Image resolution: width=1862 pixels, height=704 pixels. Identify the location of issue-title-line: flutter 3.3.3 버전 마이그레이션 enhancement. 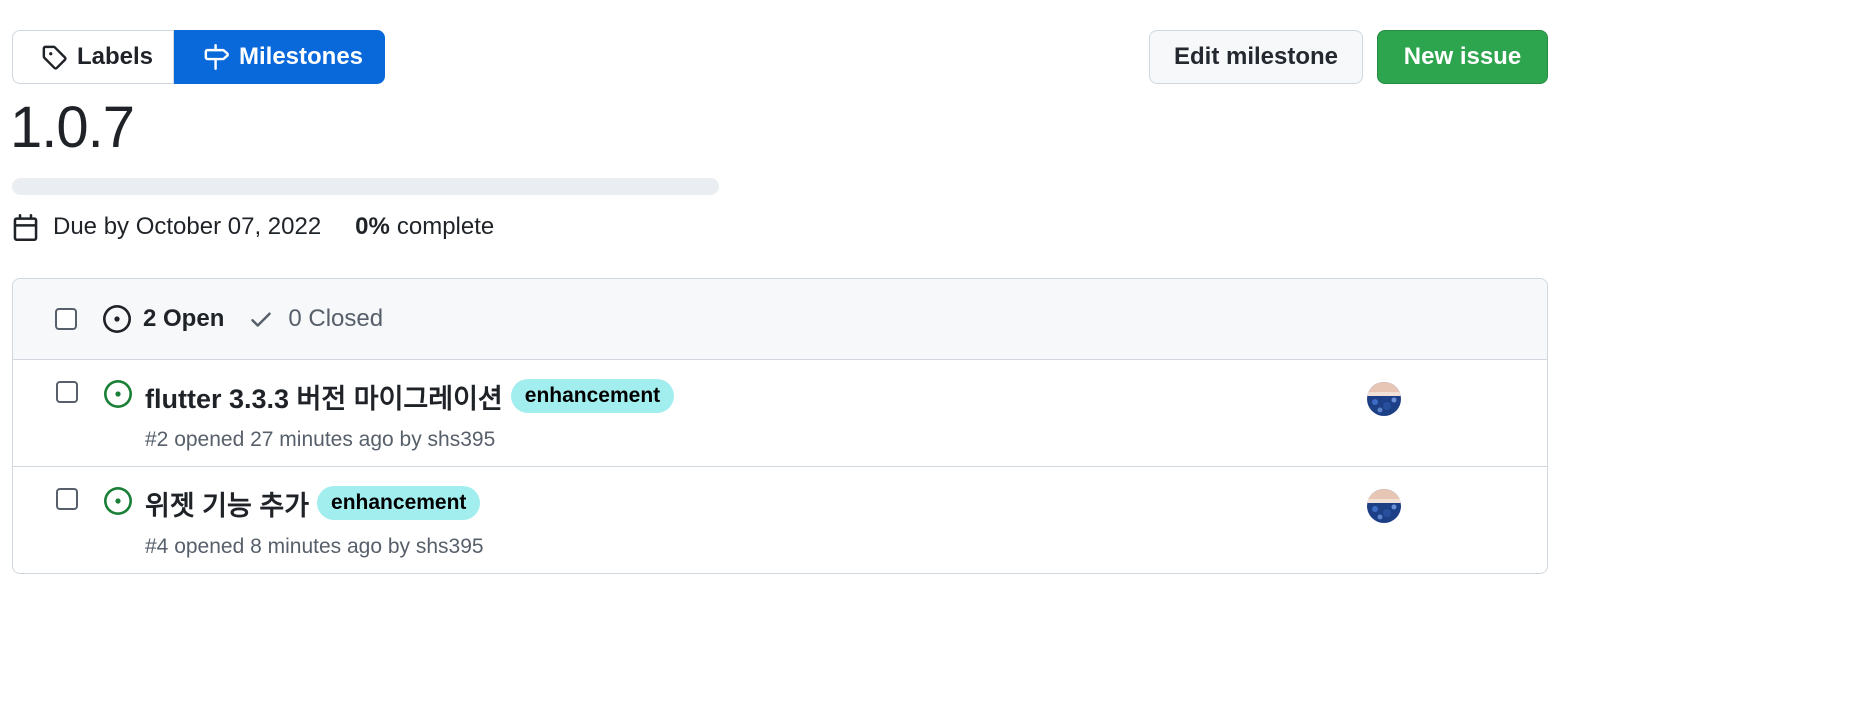
(410, 396).